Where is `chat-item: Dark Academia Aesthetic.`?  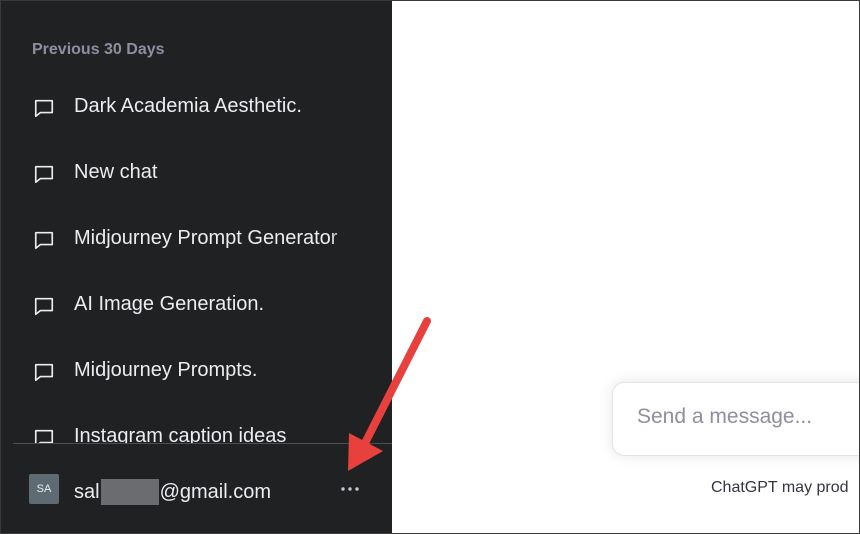
chat-item: Dark Academia Aesthetic. is located at coordinates (196, 107).